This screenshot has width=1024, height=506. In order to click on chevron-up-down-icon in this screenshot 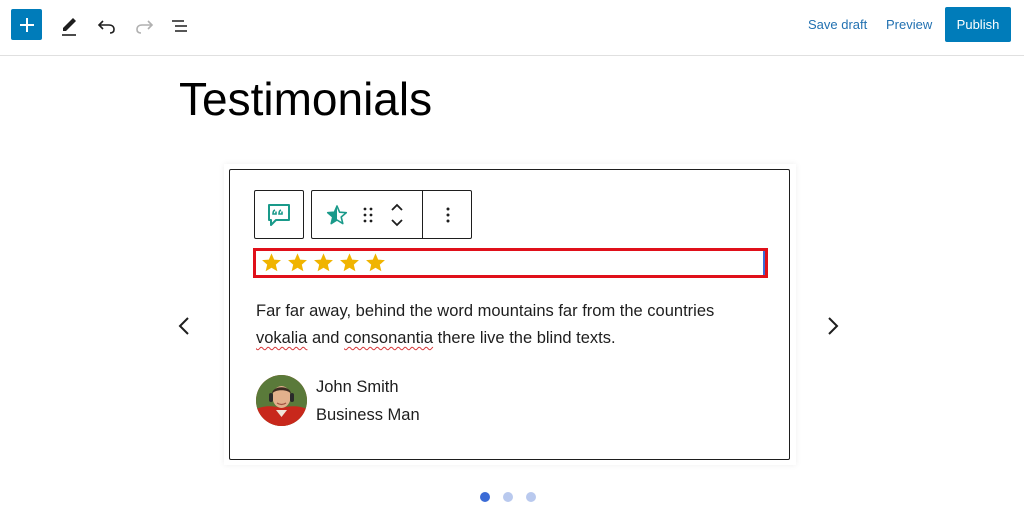, I will do `click(397, 214)`.